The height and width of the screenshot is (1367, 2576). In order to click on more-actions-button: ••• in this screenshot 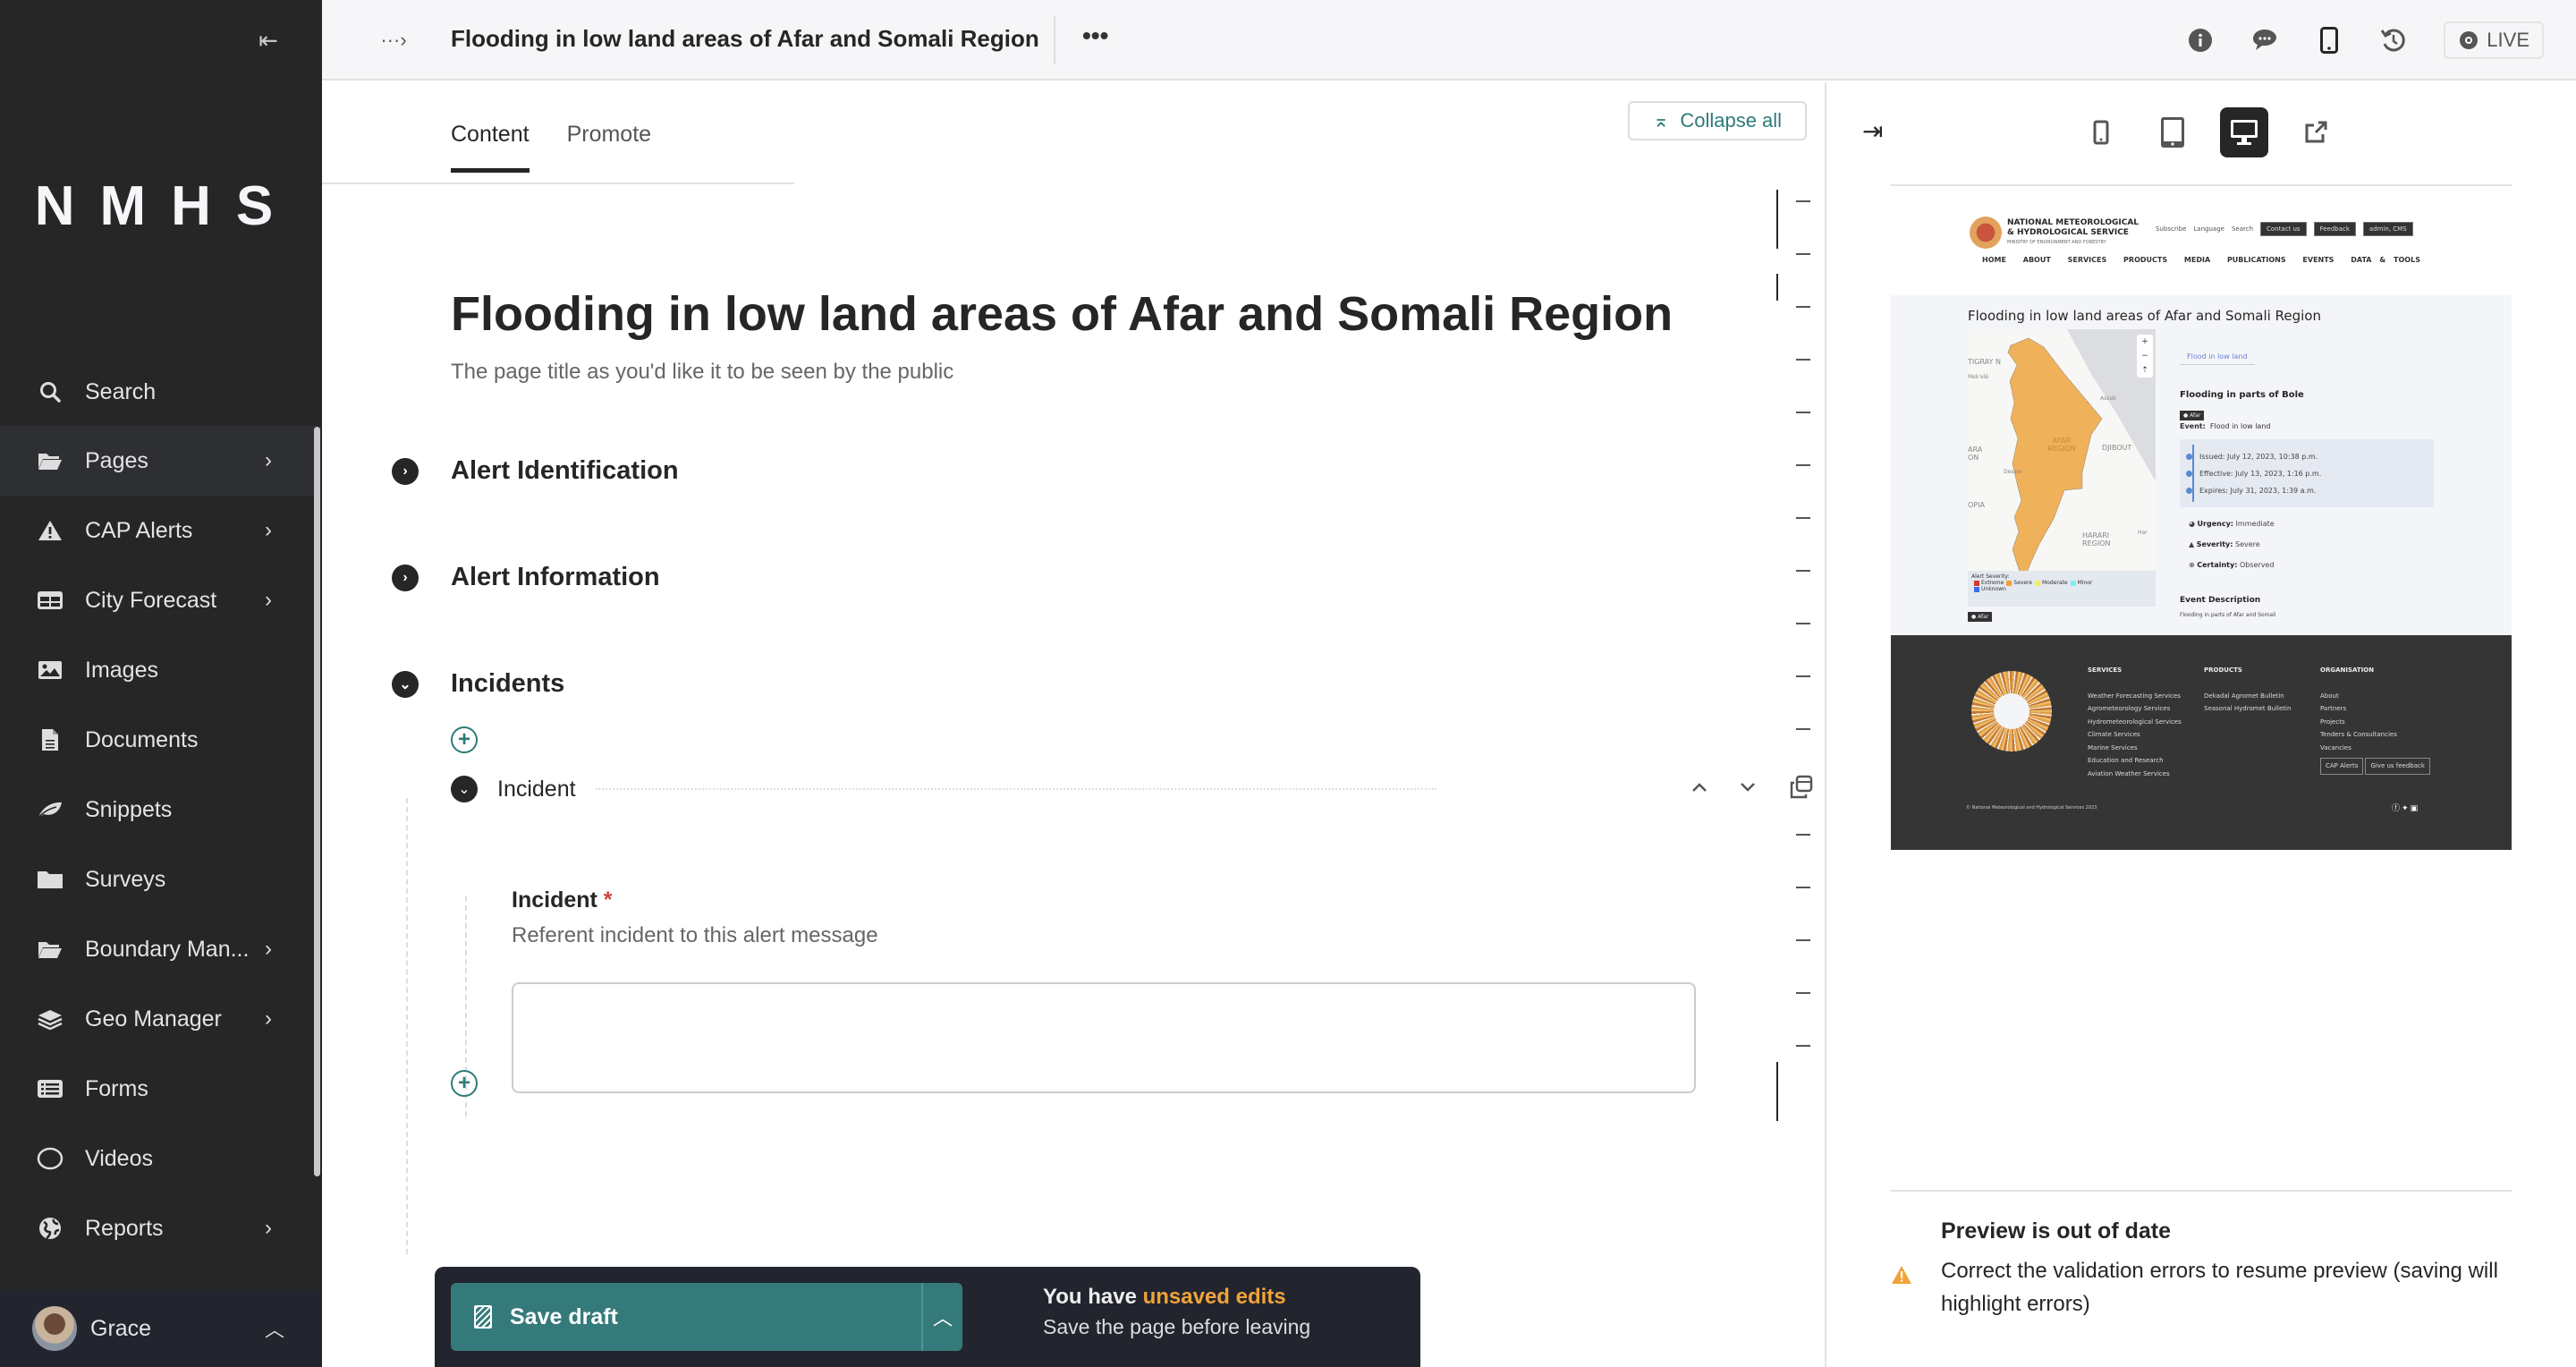, I will do `click(1095, 35)`.